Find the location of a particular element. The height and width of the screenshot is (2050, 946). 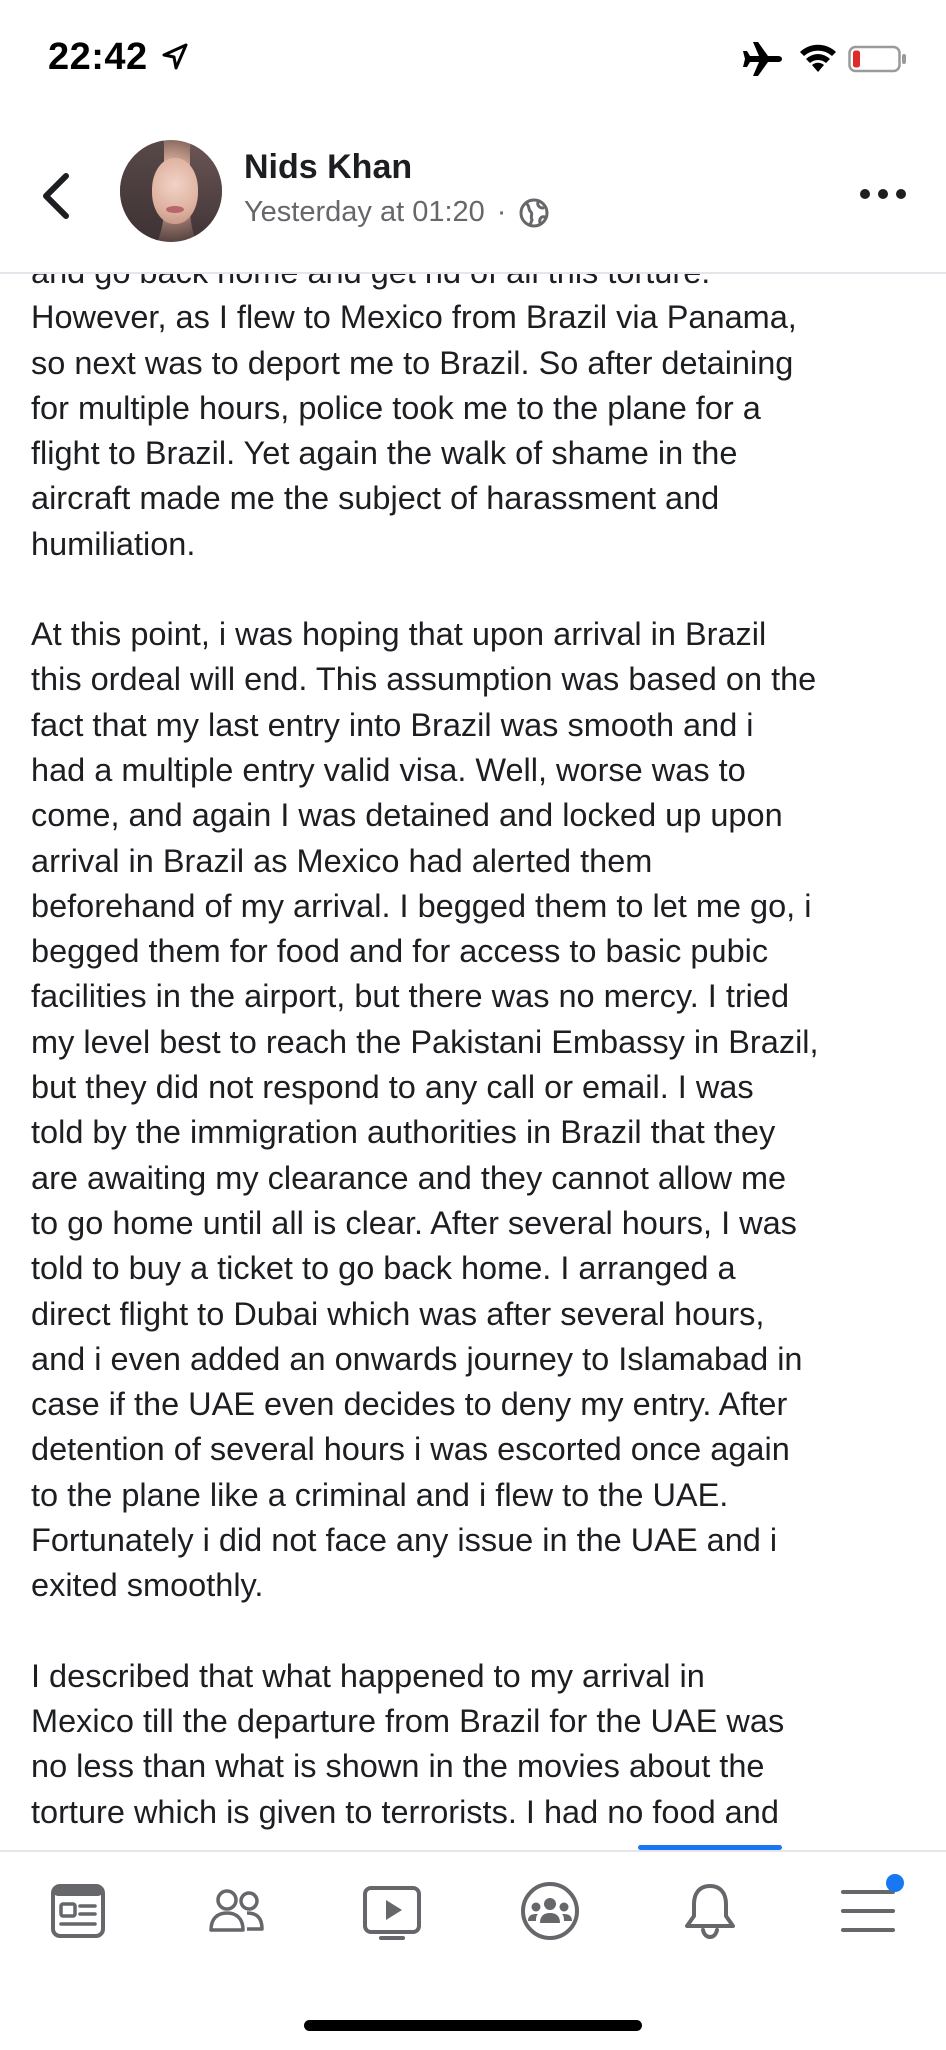

tab-friends is located at coordinates (236, 1911).